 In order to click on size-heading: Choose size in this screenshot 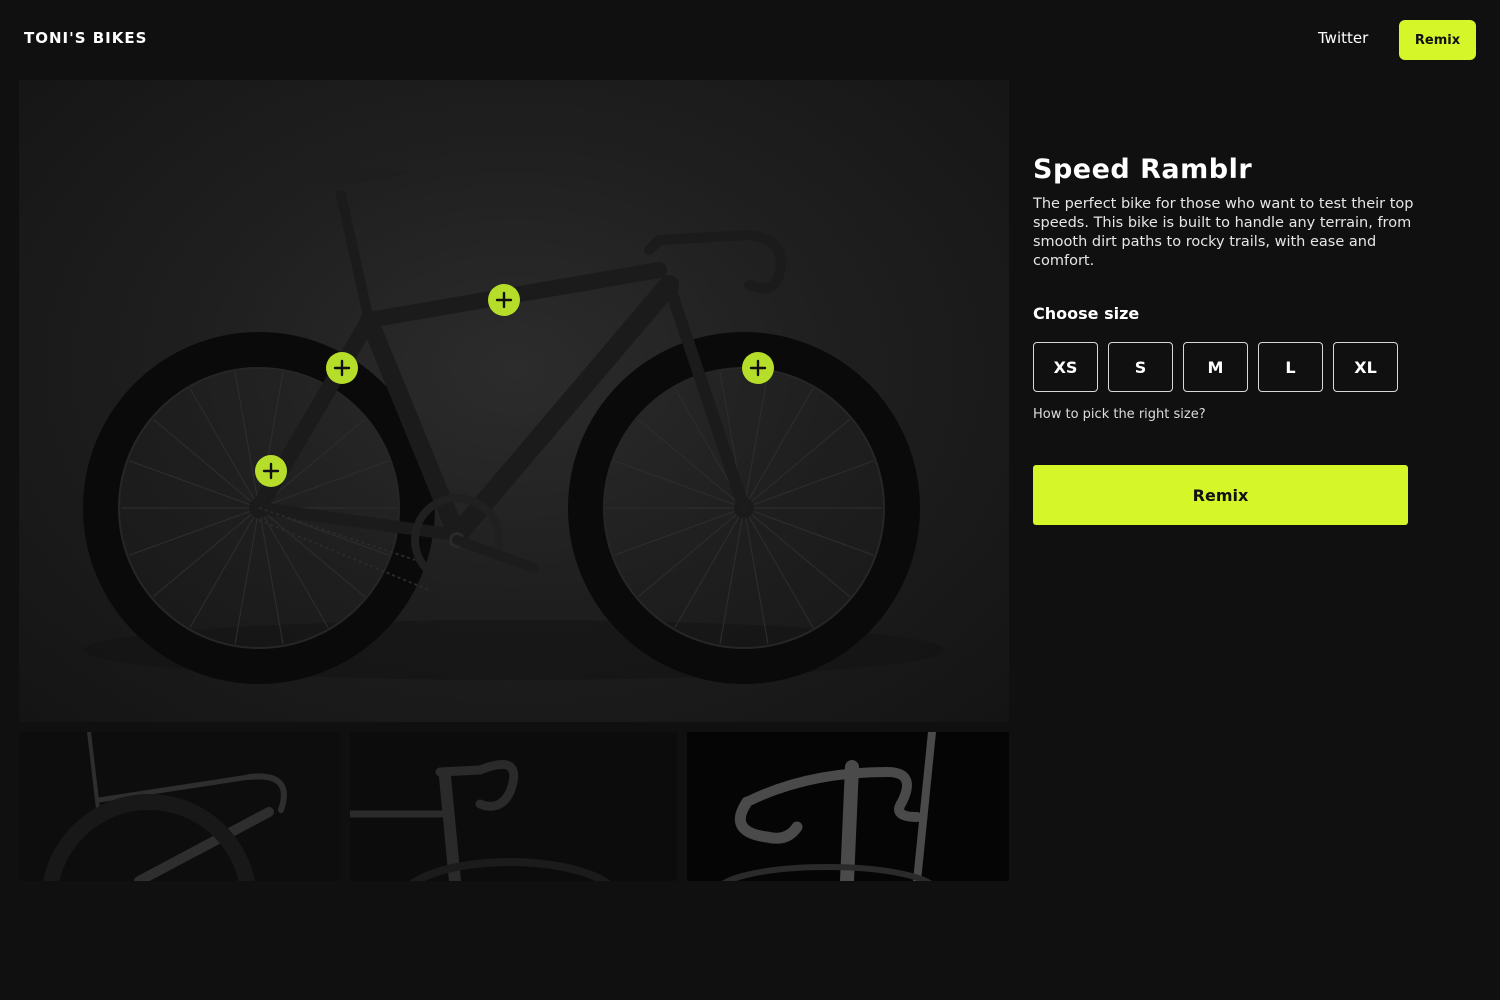, I will do `click(1086, 313)`.